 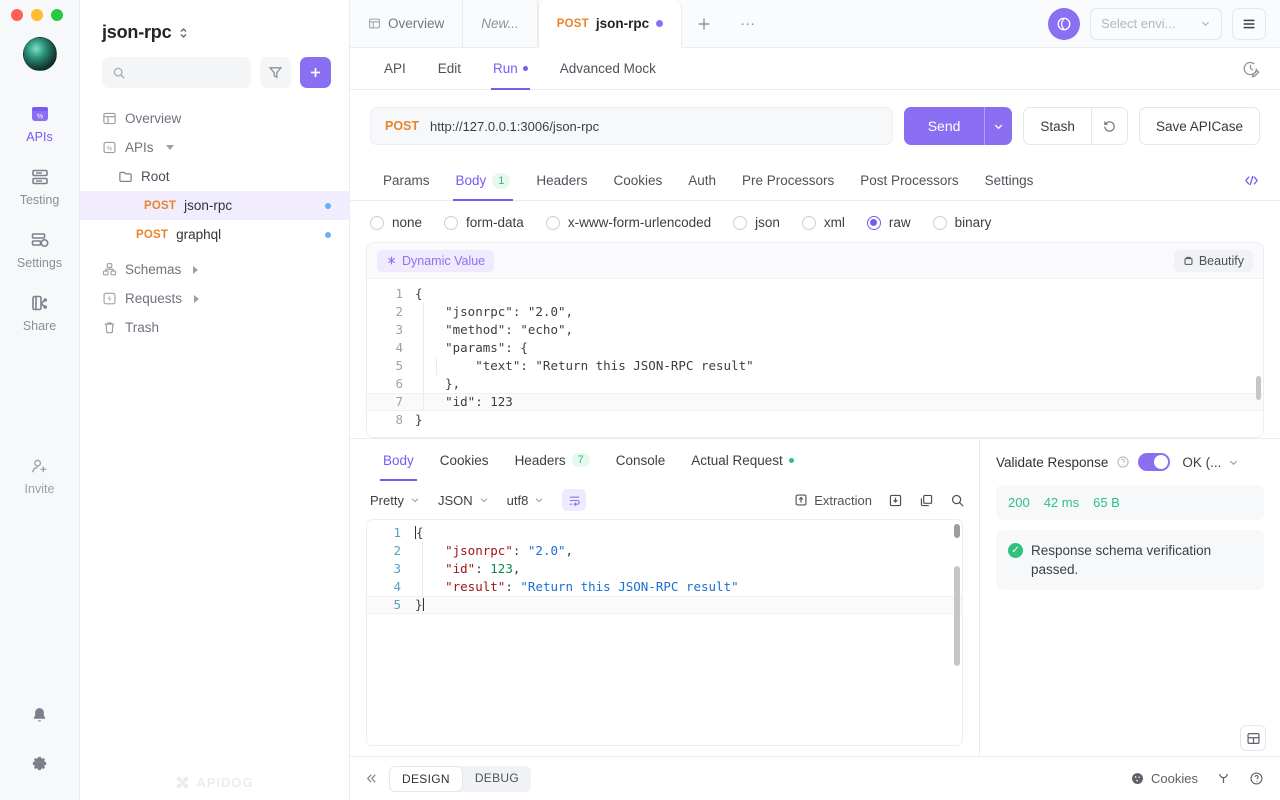 What do you see at coordinates (39, 475) in the screenshot?
I see `invite-button: Invite` at bounding box center [39, 475].